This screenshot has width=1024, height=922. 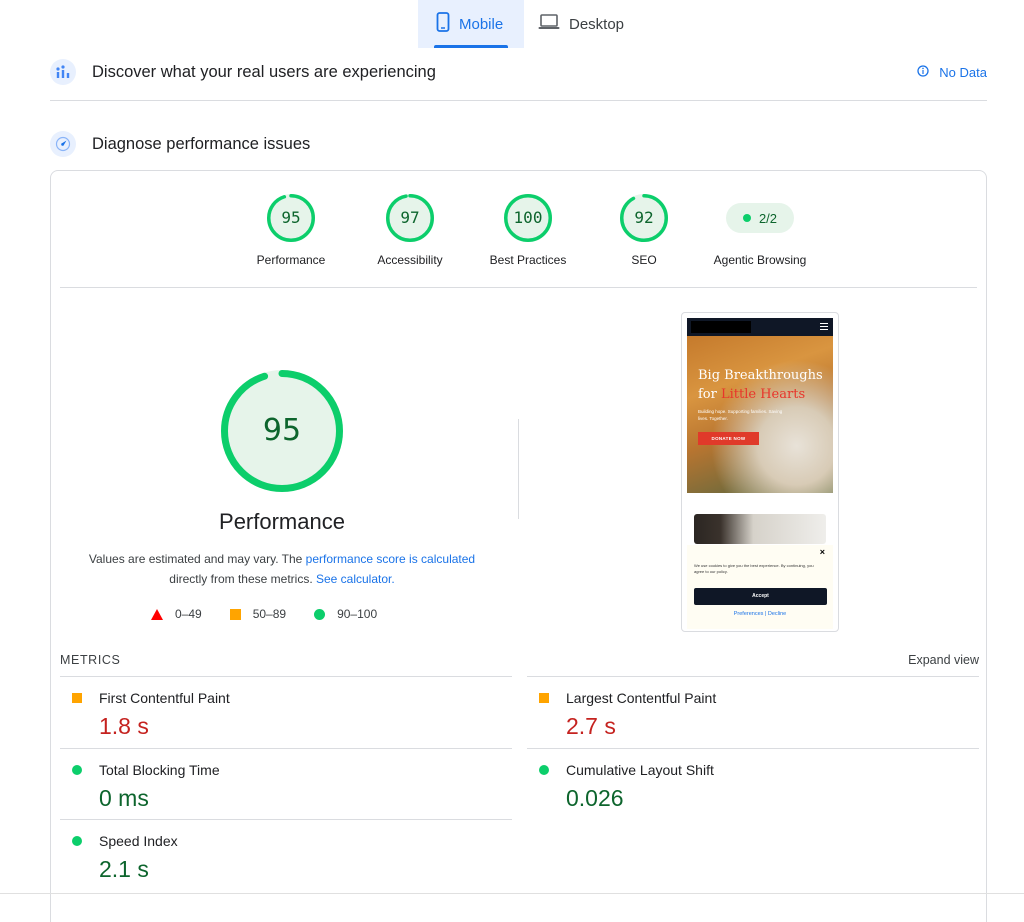 I want to click on metric-name: Total Blocking Time, so click(x=159, y=770).